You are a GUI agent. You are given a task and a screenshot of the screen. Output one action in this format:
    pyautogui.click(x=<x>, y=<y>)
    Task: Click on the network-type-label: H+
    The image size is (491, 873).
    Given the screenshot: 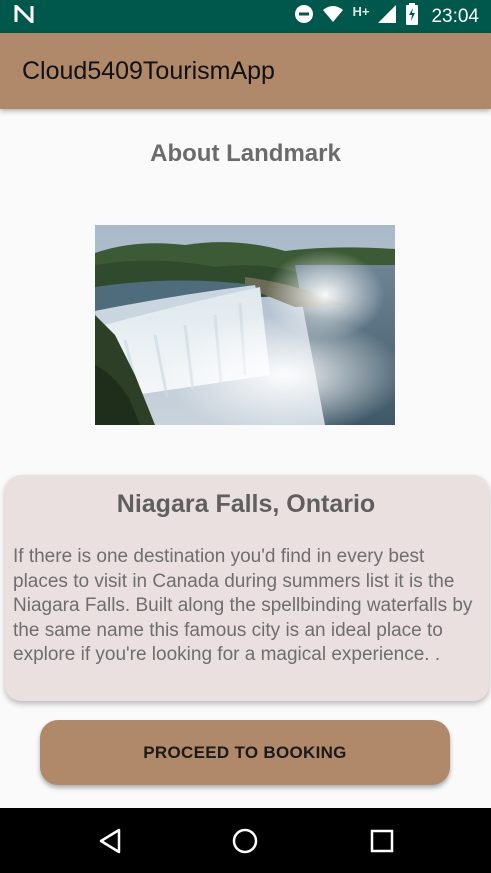 What is the action you would take?
    pyautogui.click(x=361, y=11)
    